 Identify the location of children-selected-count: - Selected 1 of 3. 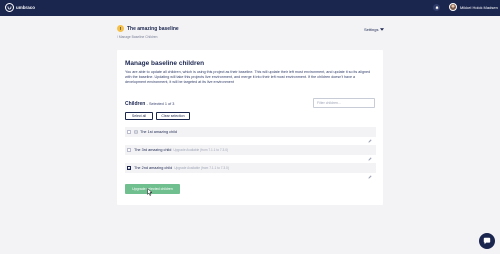
(160, 104).